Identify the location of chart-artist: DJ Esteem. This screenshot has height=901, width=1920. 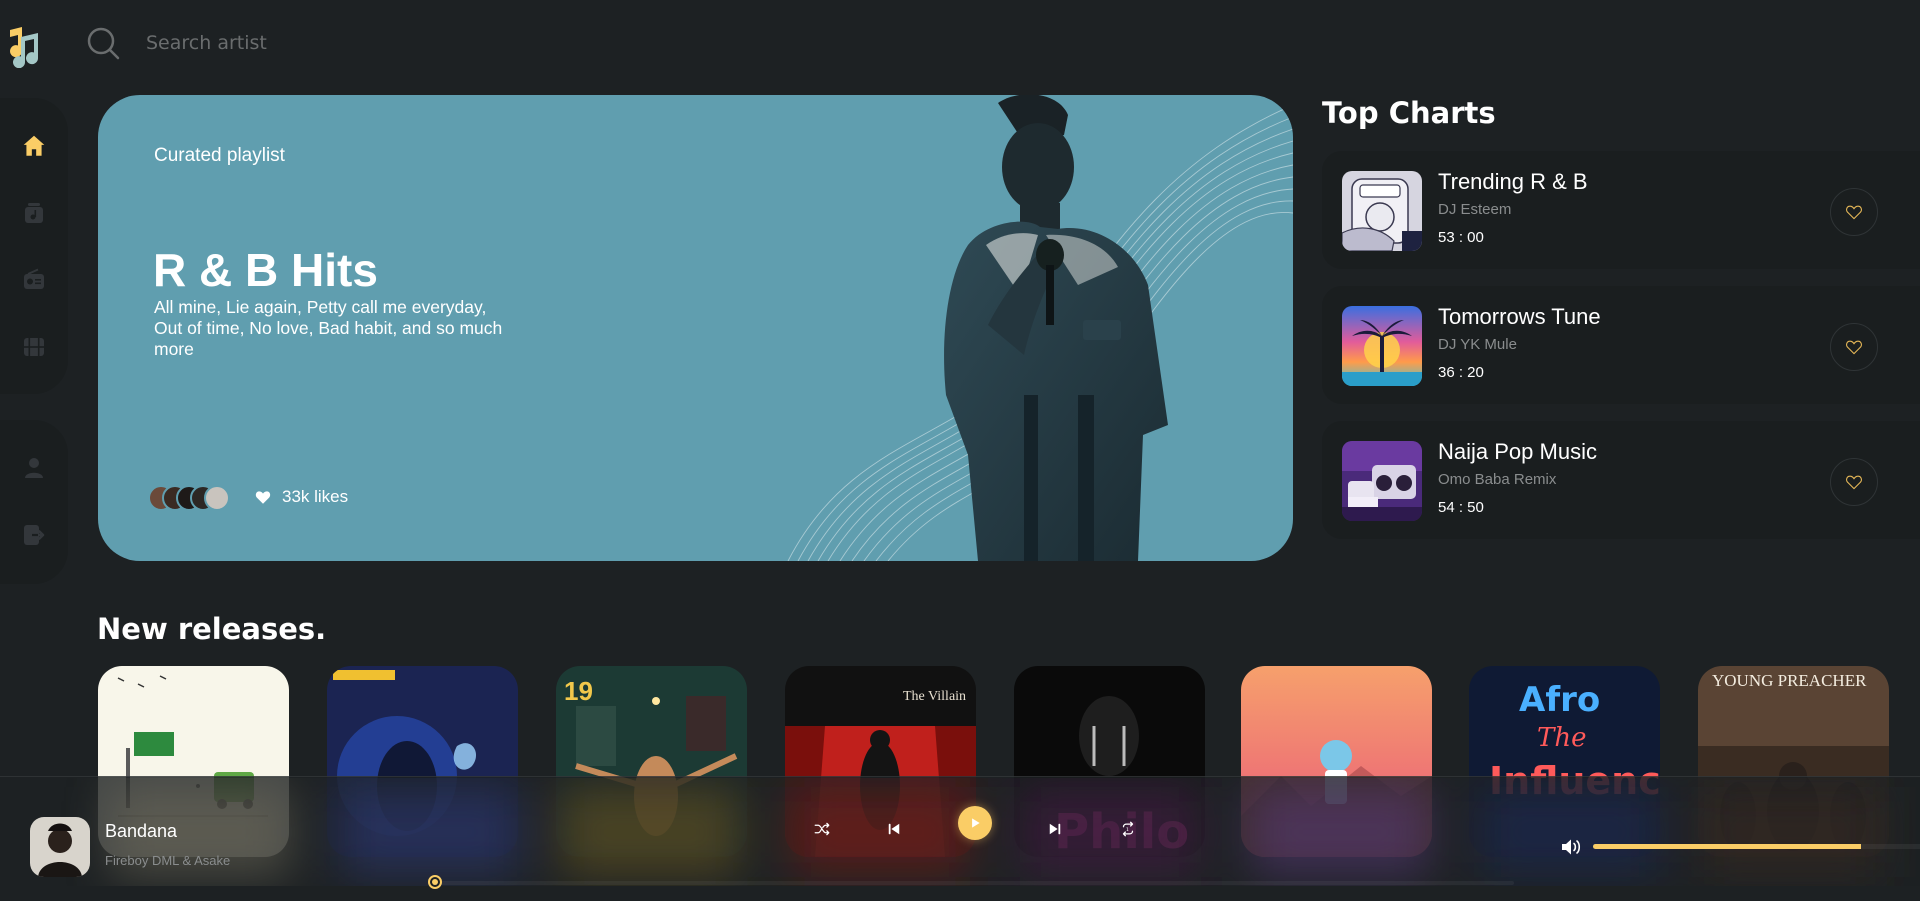
(1475, 209).